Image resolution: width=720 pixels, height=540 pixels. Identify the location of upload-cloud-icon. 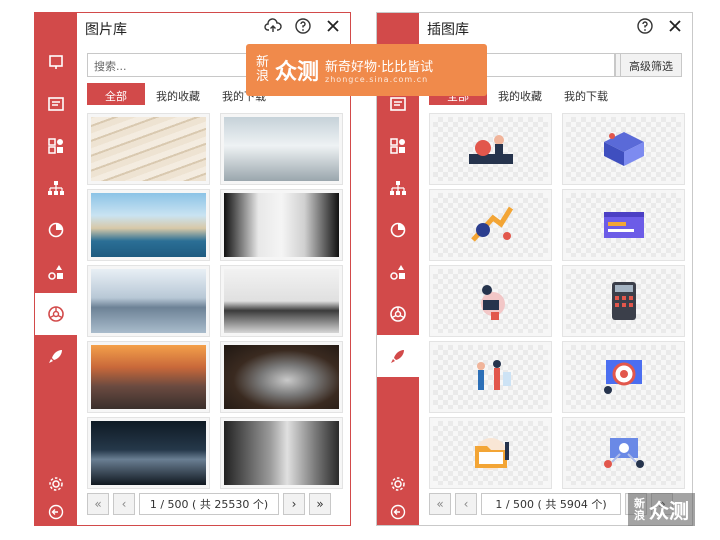
(273, 26).